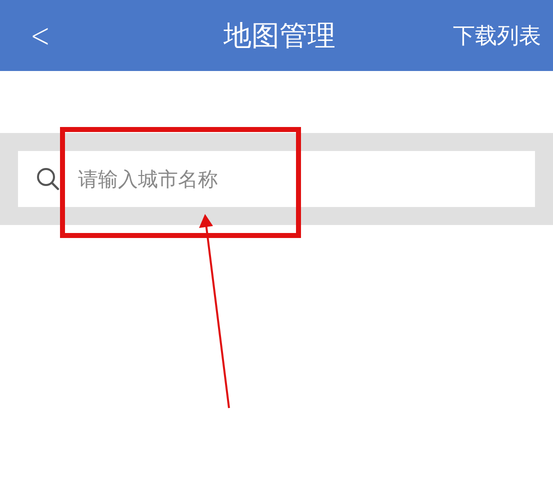  Describe the element at coordinates (497, 35) in the screenshot. I see `download-list-button: 下载列表` at that location.